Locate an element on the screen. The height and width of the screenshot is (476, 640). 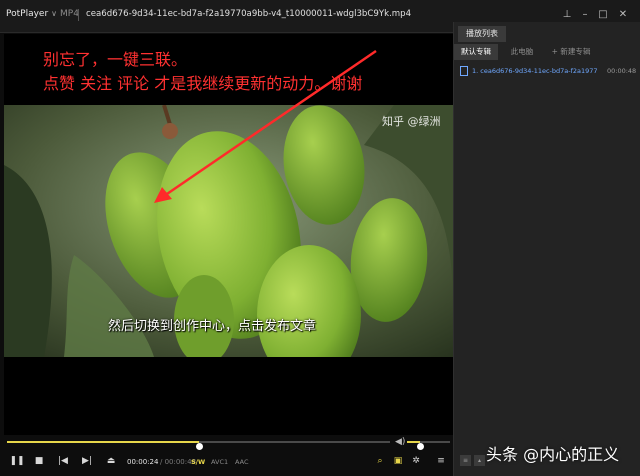
playlist-tab-row: 播放列表 is located at coordinates (547, 34).